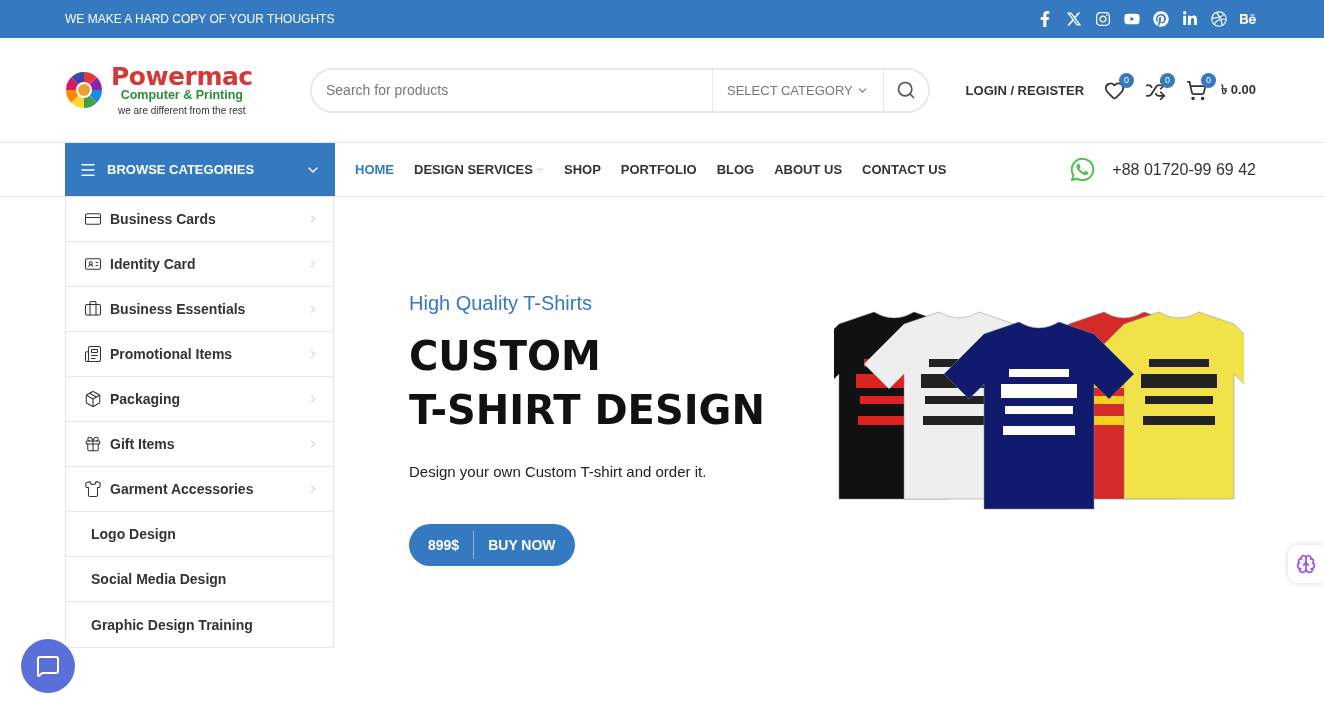 This screenshot has height=706, width=1324. What do you see at coordinates (658, 169) in the screenshot?
I see `nav-link: PORTFOLIO` at bounding box center [658, 169].